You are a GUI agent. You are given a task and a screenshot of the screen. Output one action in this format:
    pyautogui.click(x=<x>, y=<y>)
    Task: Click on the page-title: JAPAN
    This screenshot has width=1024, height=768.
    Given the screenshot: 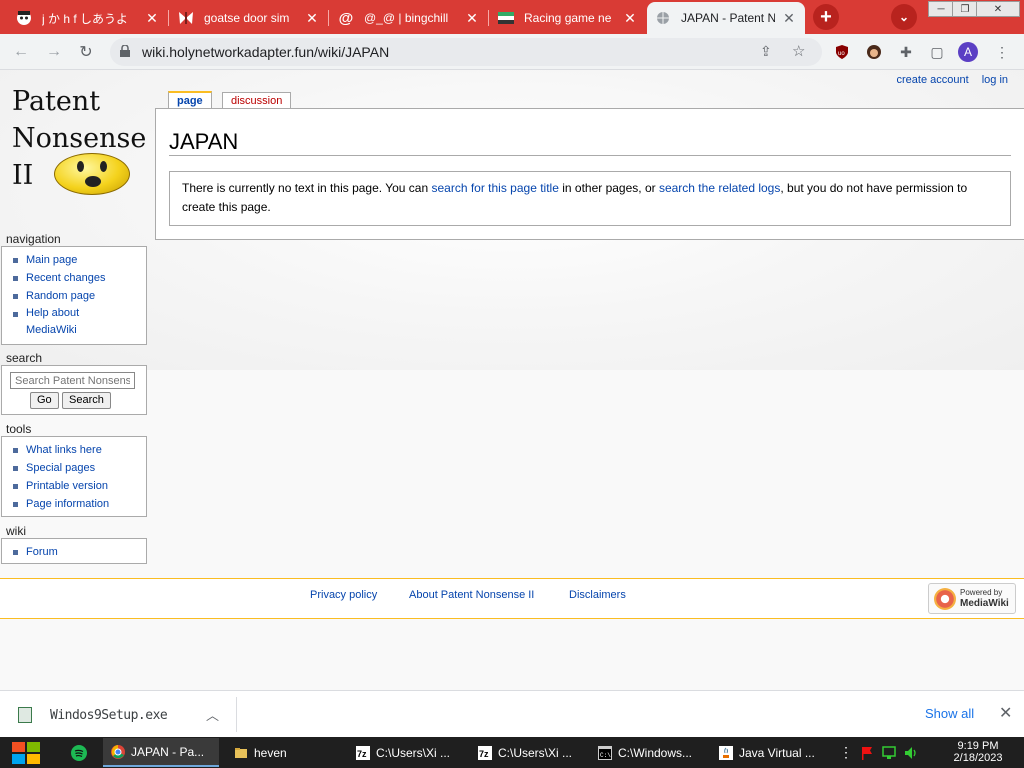 What is the action you would take?
    pyautogui.click(x=204, y=141)
    